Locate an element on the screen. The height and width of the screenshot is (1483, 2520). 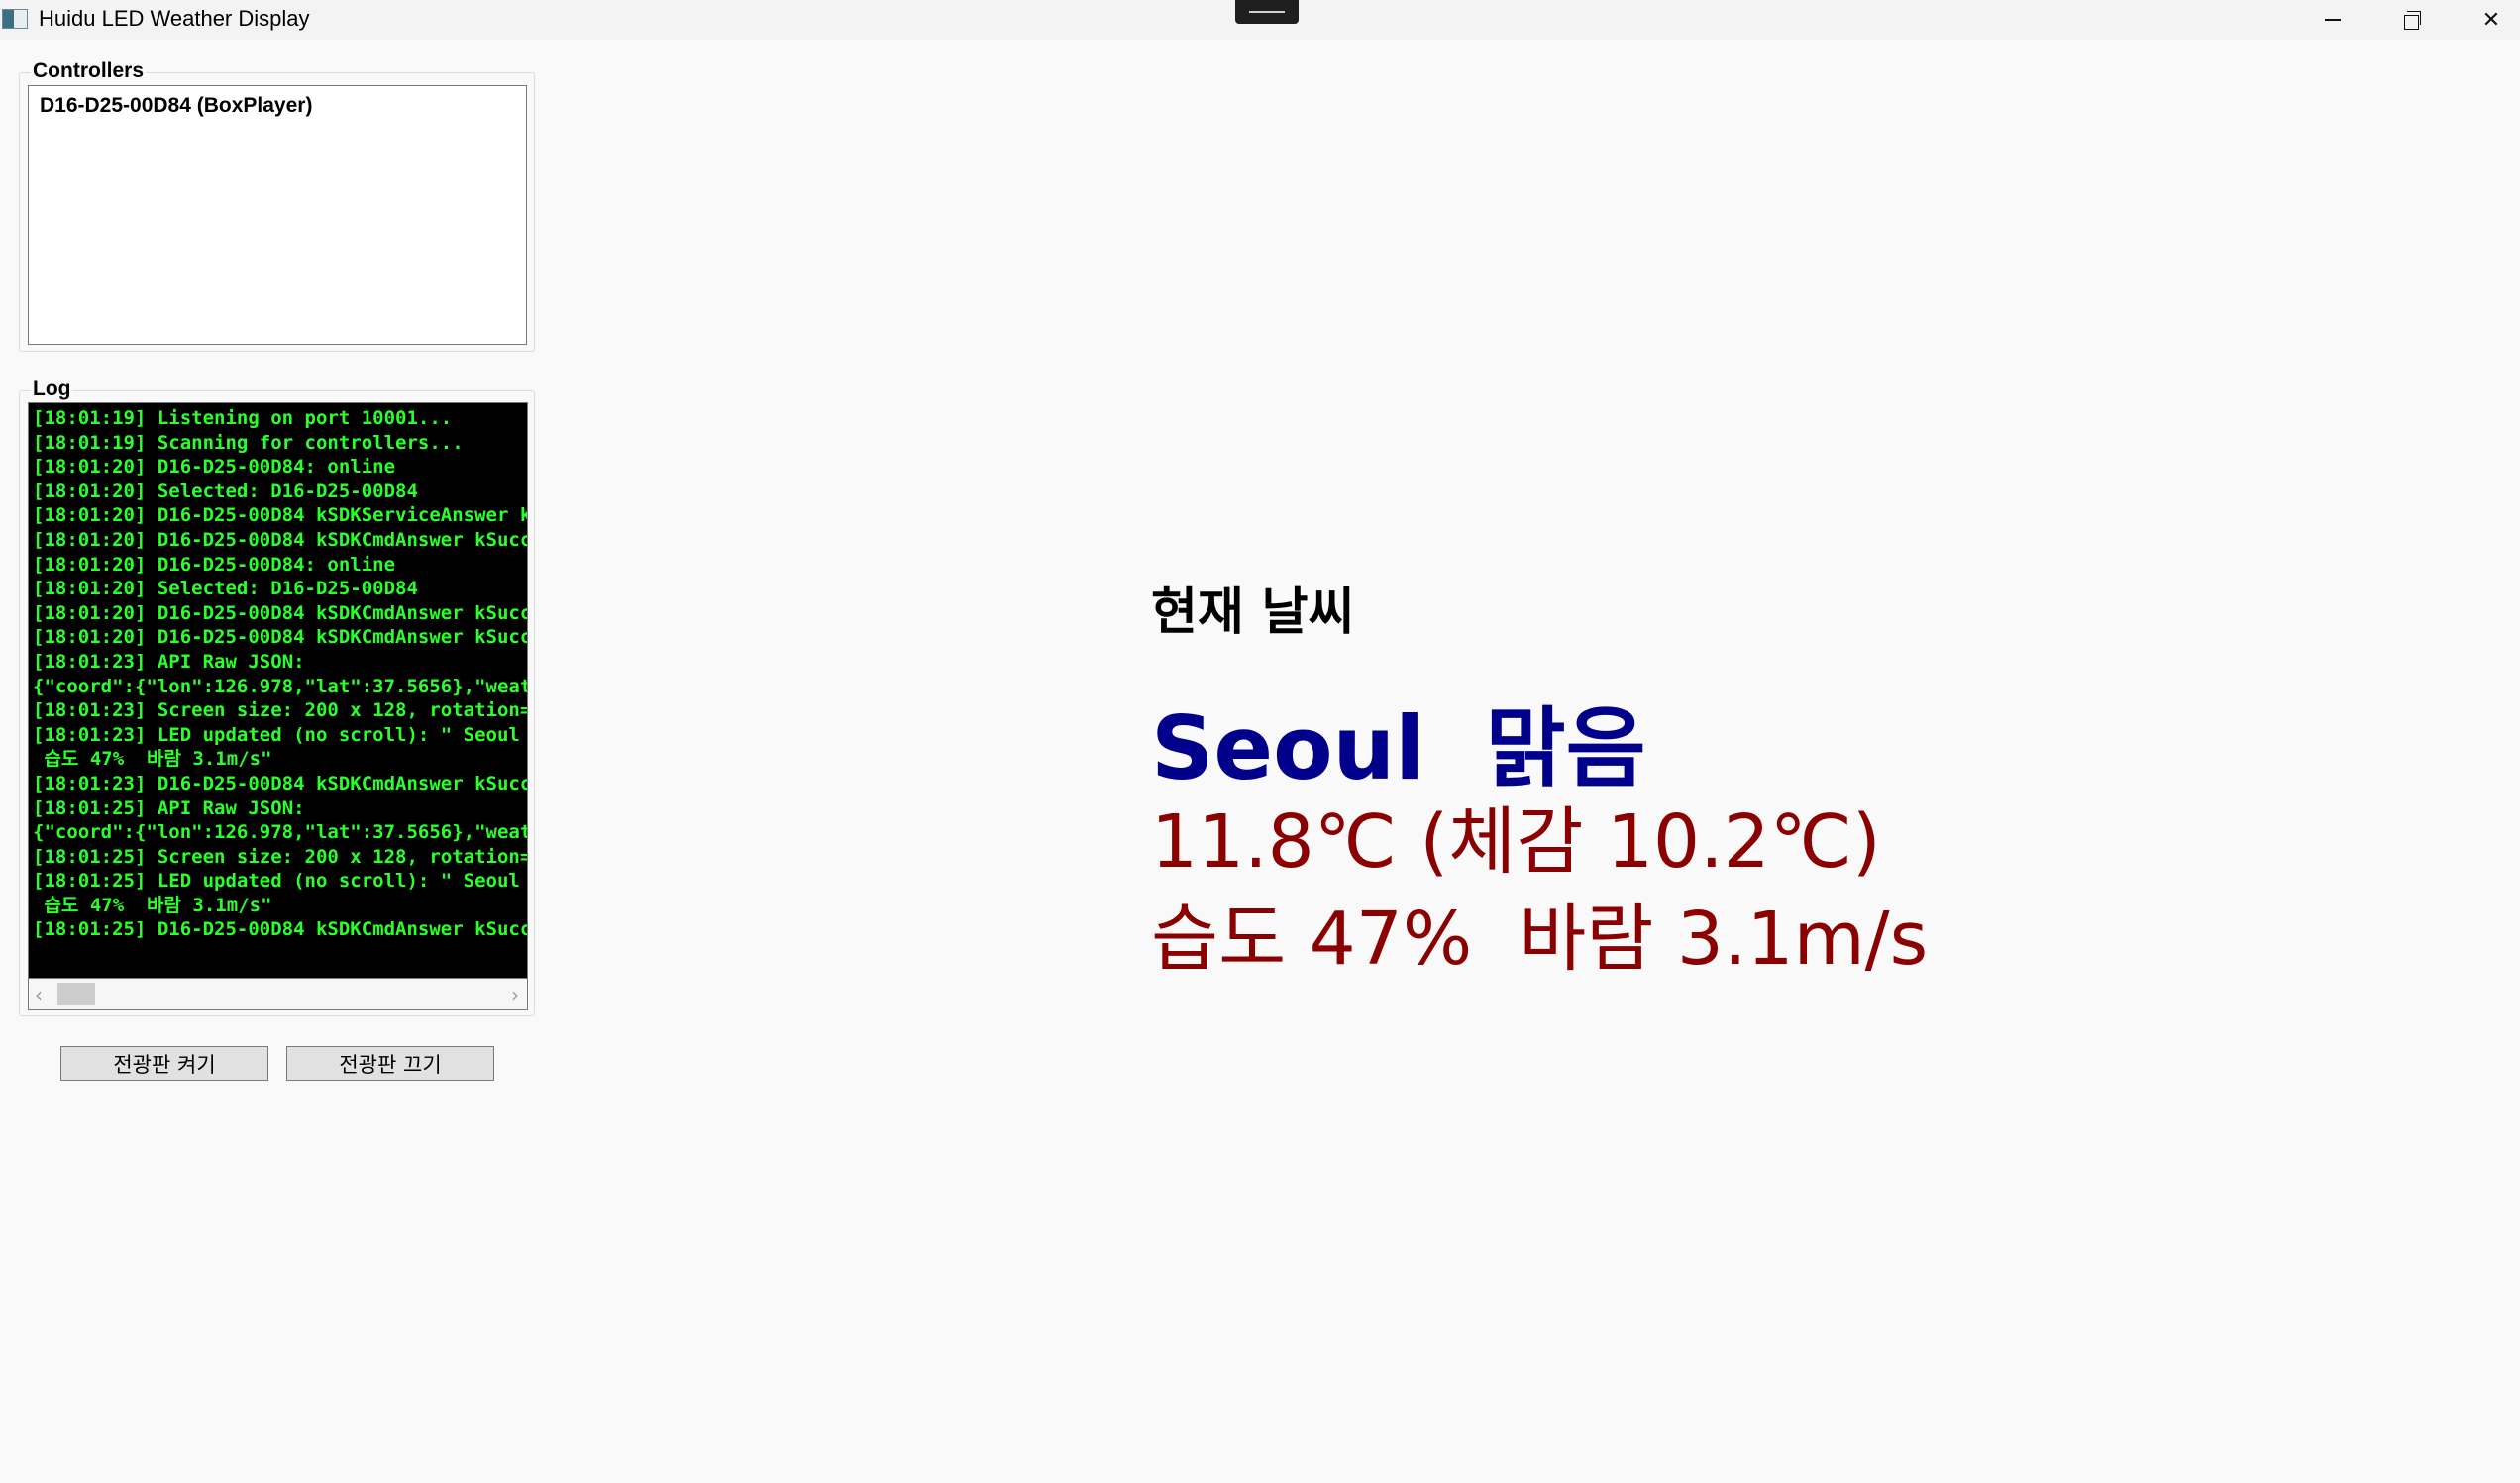
log-horizontal-scrollbar: ‹ › is located at coordinates (278, 995).